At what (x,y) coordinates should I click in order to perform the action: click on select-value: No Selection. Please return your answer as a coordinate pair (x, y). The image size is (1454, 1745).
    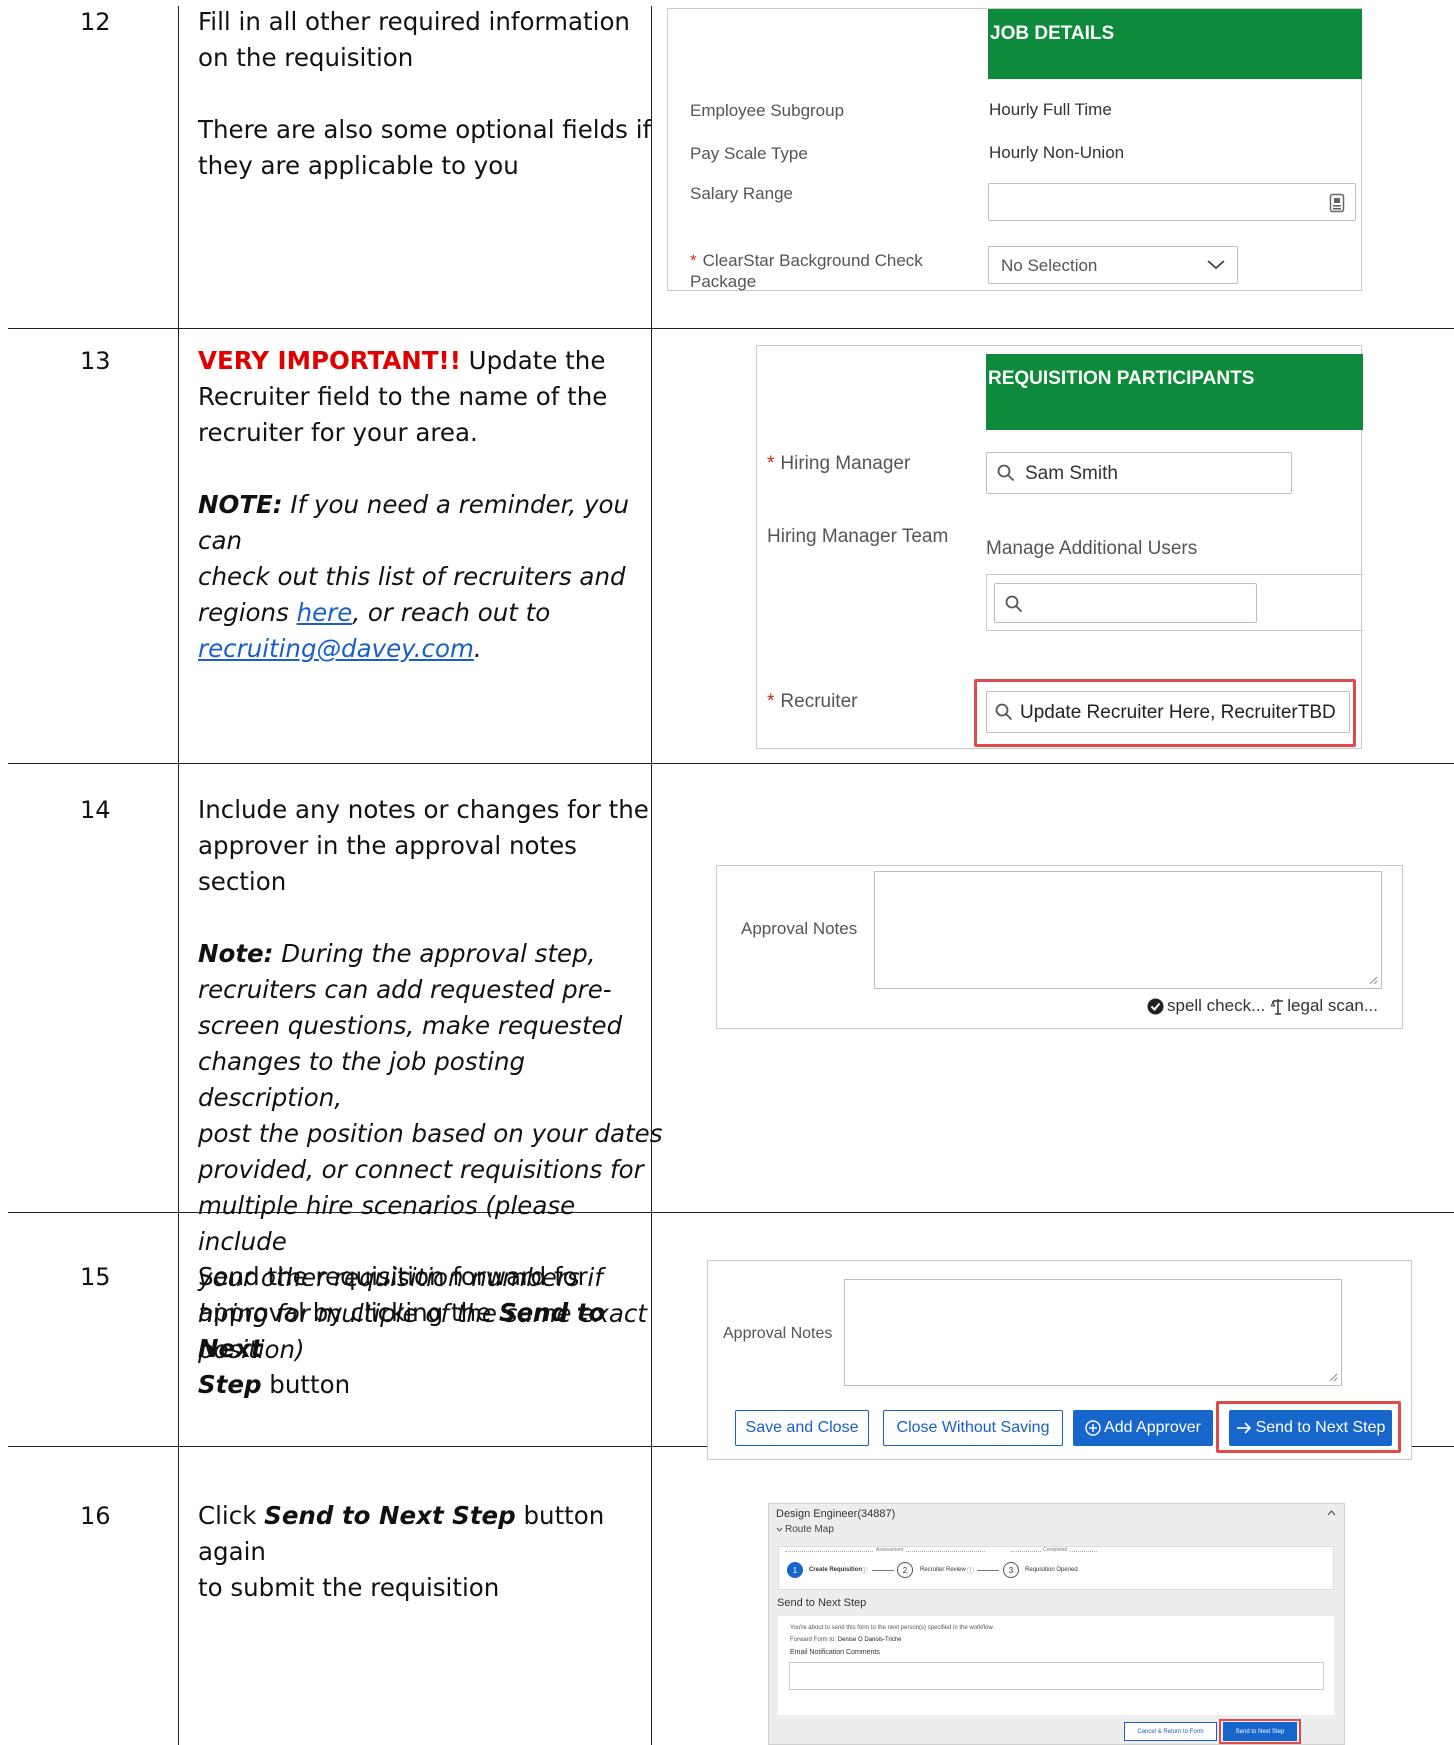
    Looking at the image, I should click on (1049, 265).